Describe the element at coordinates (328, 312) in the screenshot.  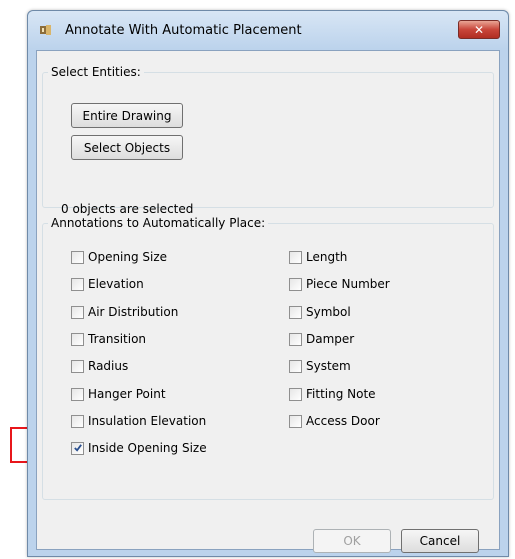
I see `checkbox-label: Symbol` at that location.